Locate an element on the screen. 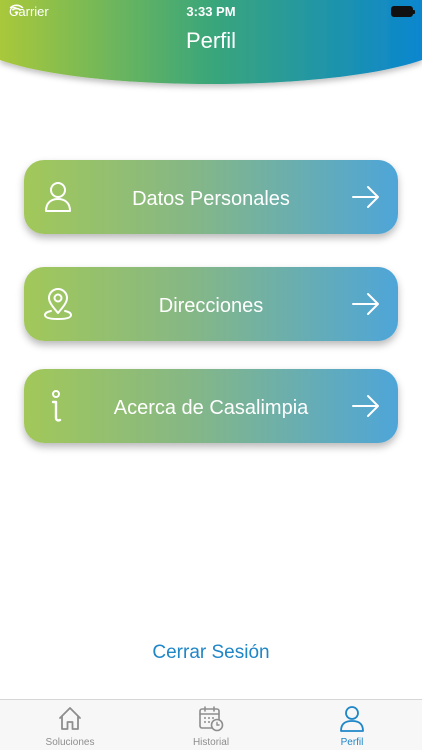 Image resolution: width=422 pixels, height=750 pixels. header: Carrier 3:33 PM Perfil is located at coordinates (211, 55).